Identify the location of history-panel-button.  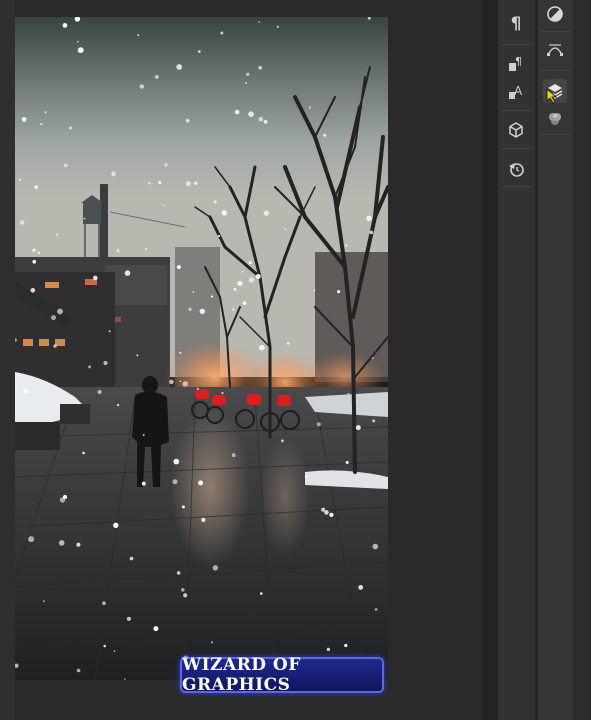
(516, 169).